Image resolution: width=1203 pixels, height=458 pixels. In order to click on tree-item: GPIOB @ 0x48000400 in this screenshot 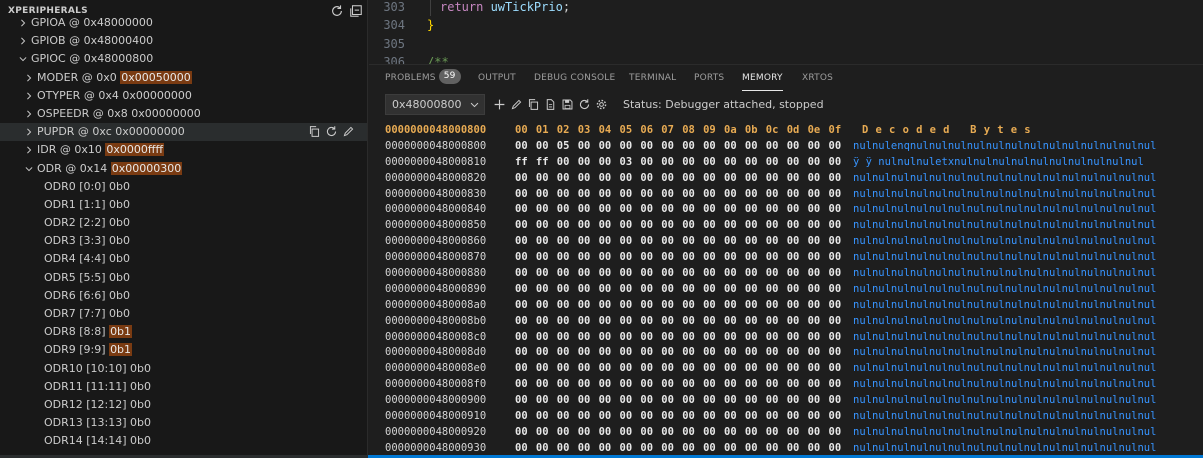, I will do `click(183, 41)`.